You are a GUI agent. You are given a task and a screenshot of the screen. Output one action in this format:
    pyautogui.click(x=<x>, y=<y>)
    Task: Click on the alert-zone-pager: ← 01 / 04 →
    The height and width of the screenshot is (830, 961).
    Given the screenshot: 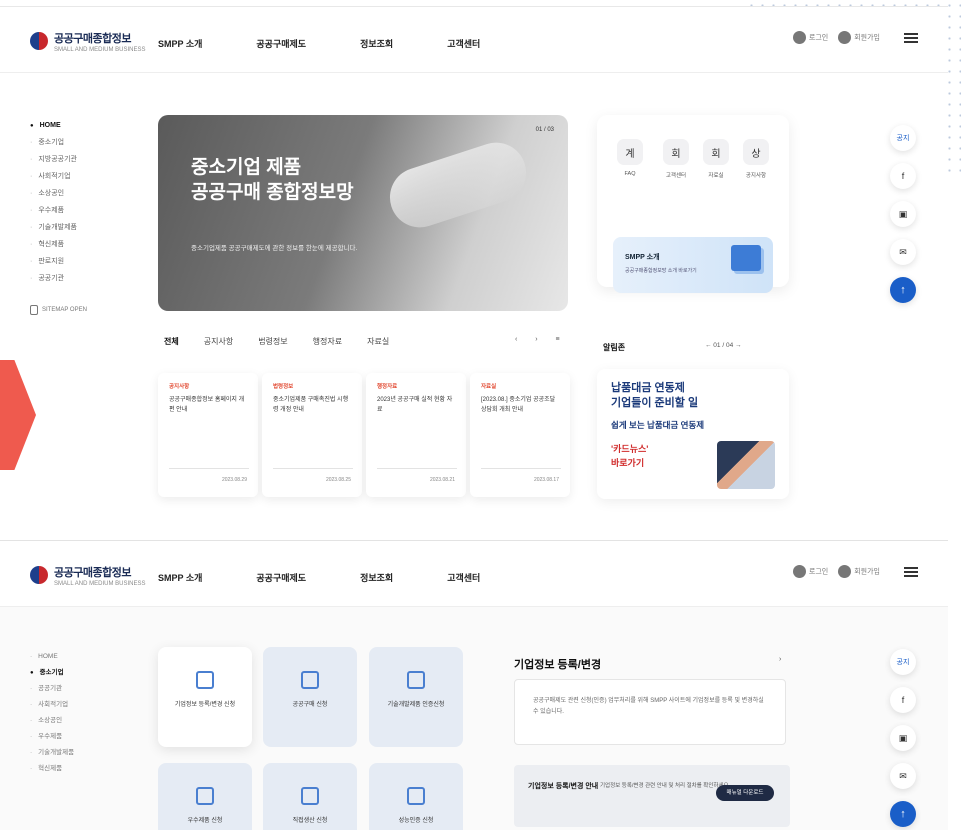 What is the action you would take?
    pyautogui.click(x=723, y=345)
    